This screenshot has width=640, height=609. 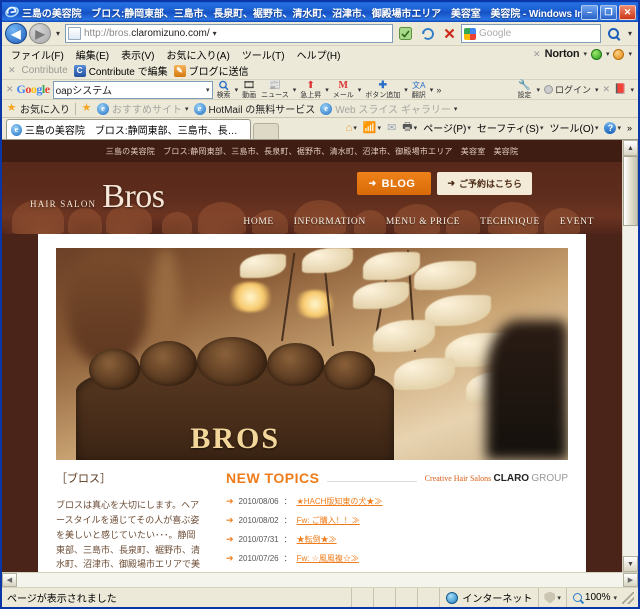 I want to click on new-tab-button, so click(x=266, y=131).